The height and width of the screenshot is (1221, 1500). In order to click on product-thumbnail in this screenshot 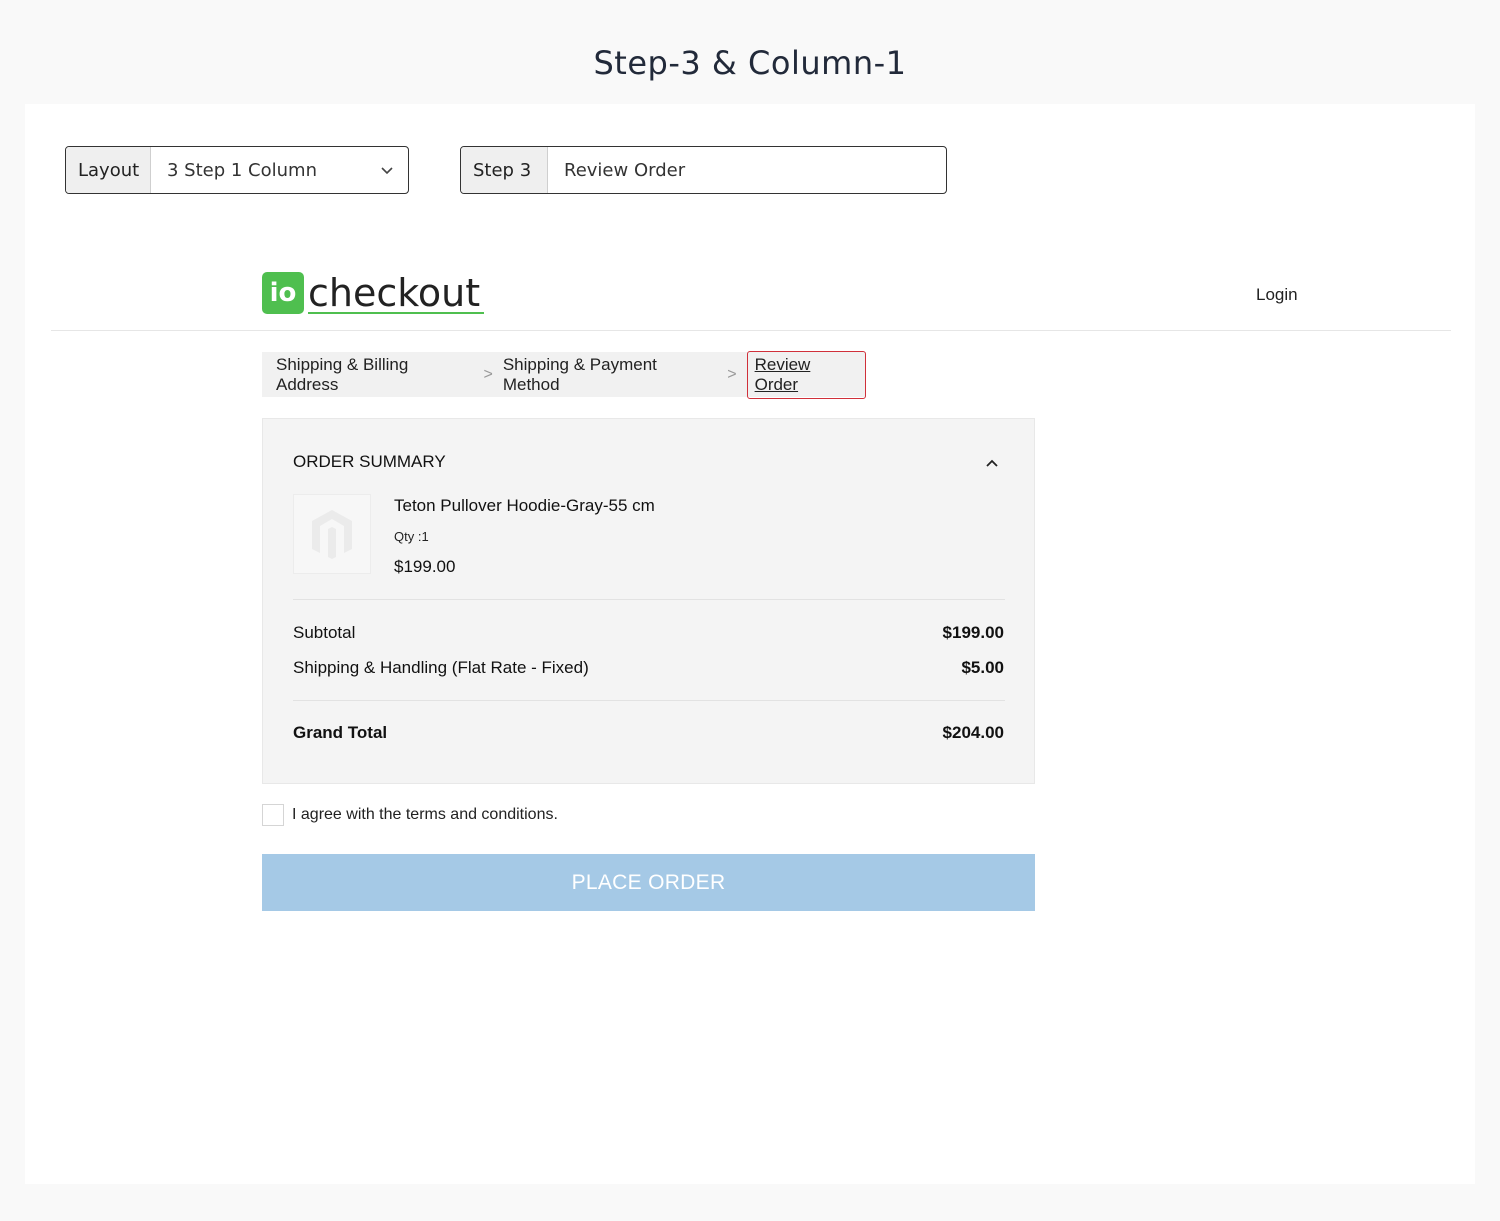, I will do `click(332, 534)`.